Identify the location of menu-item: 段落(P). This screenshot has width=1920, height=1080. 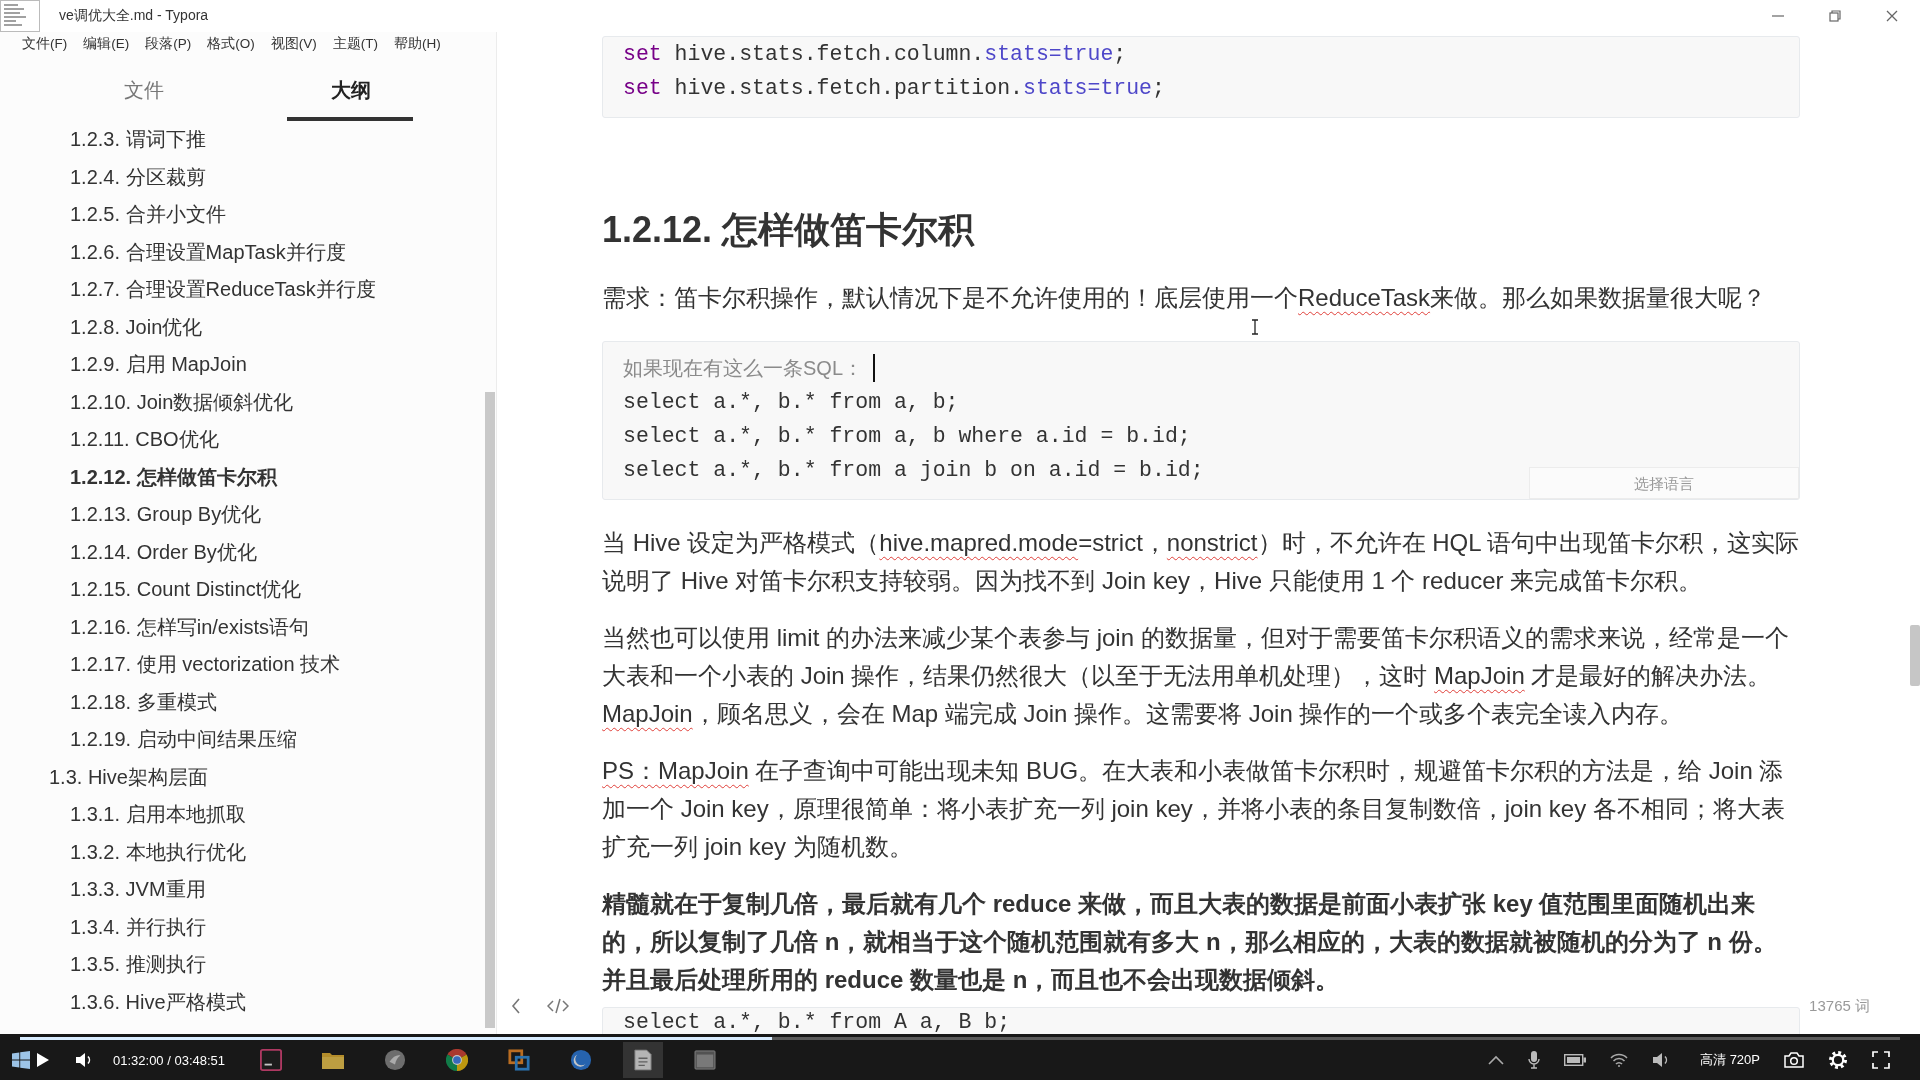
(168, 44).